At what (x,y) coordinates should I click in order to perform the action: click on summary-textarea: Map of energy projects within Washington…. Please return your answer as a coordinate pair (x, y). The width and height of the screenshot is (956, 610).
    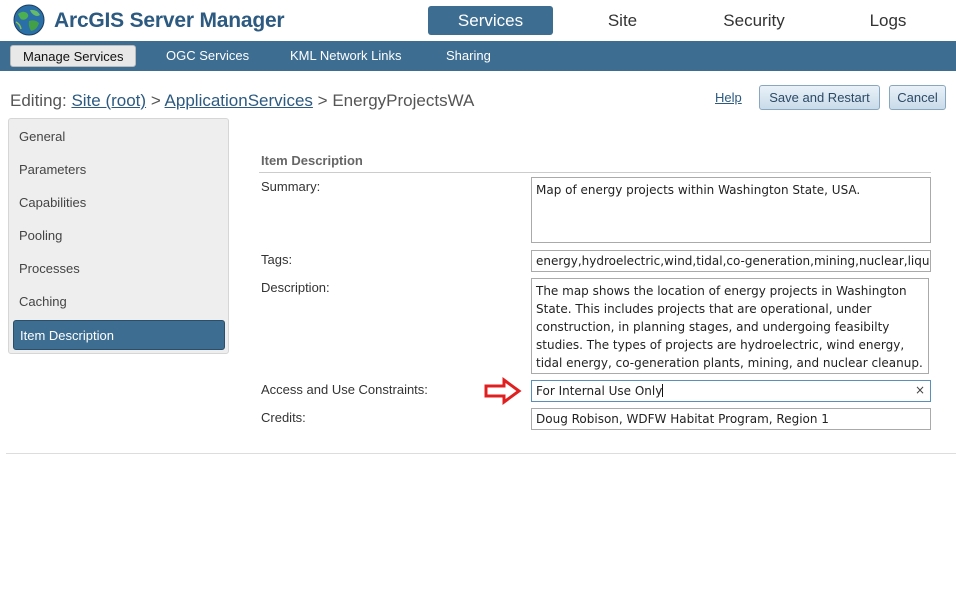
    Looking at the image, I should click on (731, 210).